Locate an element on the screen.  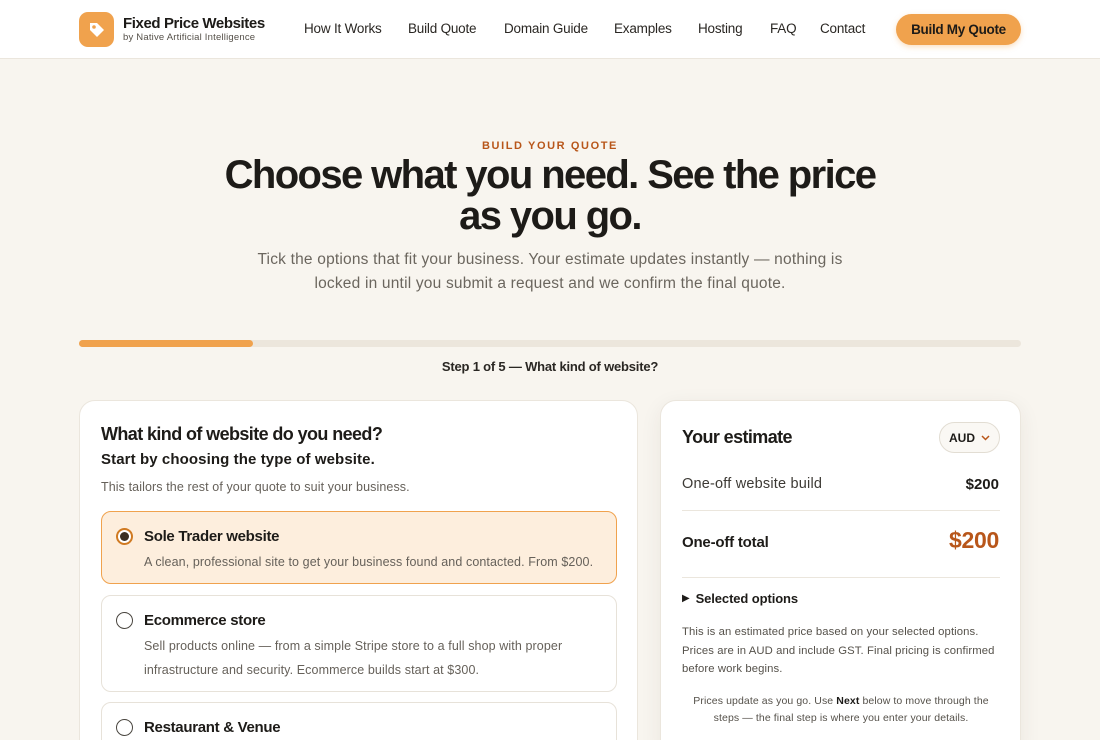
section-eyebrow: BUILD YOUR QUOTE is located at coordinates (549, 146).